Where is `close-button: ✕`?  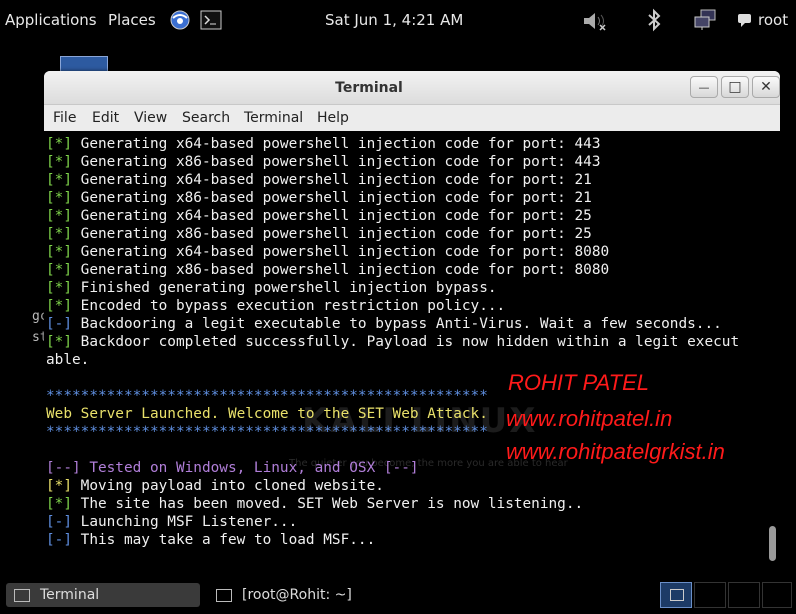 close-button: ✕ is located at coordinates (766, 87).